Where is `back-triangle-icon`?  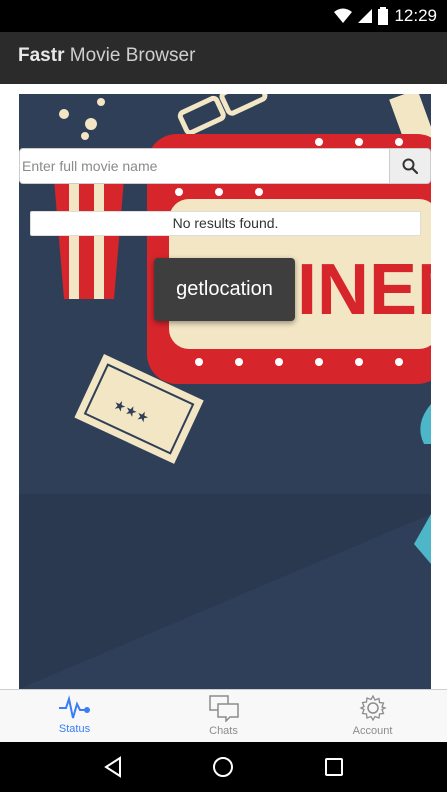
back-triangle-icon is located at coordinates (113, 767).